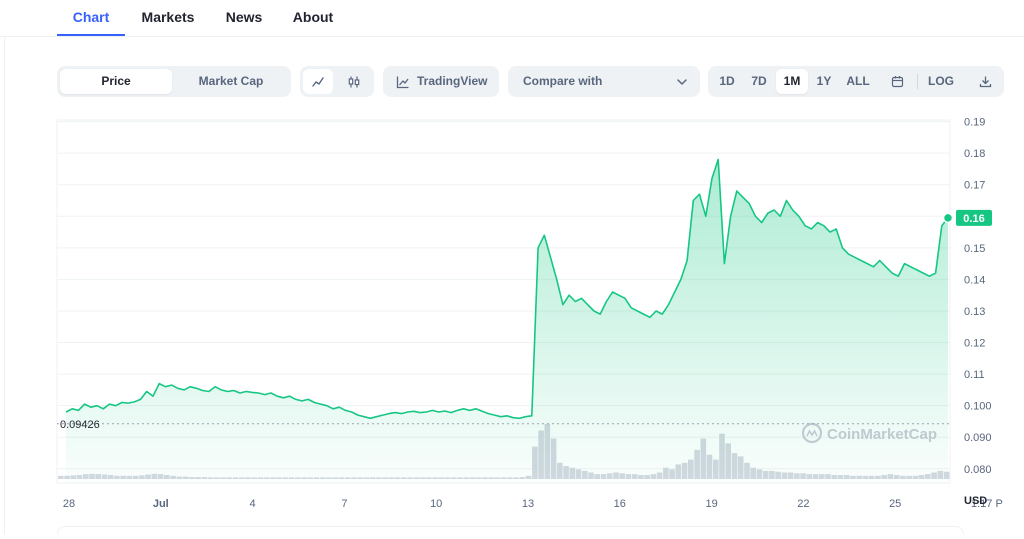 This screenshot has width=1024, height=539. Describe the element at coordinates (974, 249) in the screenshot. I see `y-tick-label: 0.15` at that location.